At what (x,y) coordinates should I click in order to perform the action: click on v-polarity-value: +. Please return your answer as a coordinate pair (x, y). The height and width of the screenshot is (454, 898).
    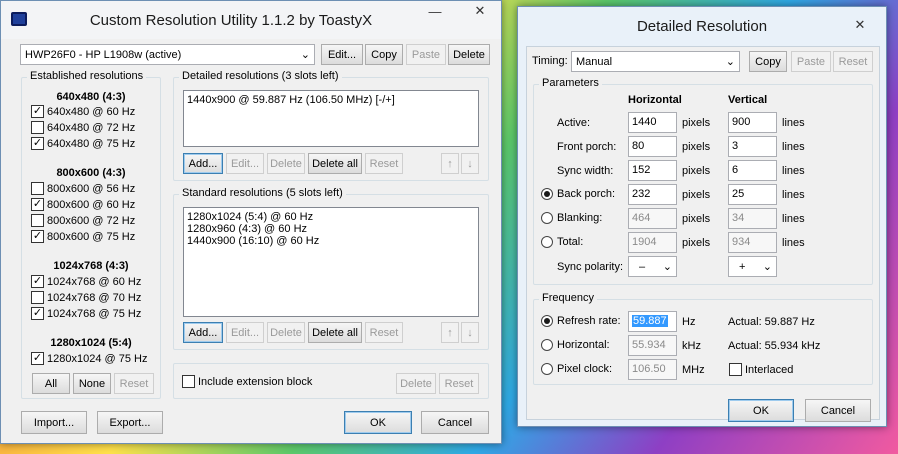
    Looking at the image, I should click on (742, 266).